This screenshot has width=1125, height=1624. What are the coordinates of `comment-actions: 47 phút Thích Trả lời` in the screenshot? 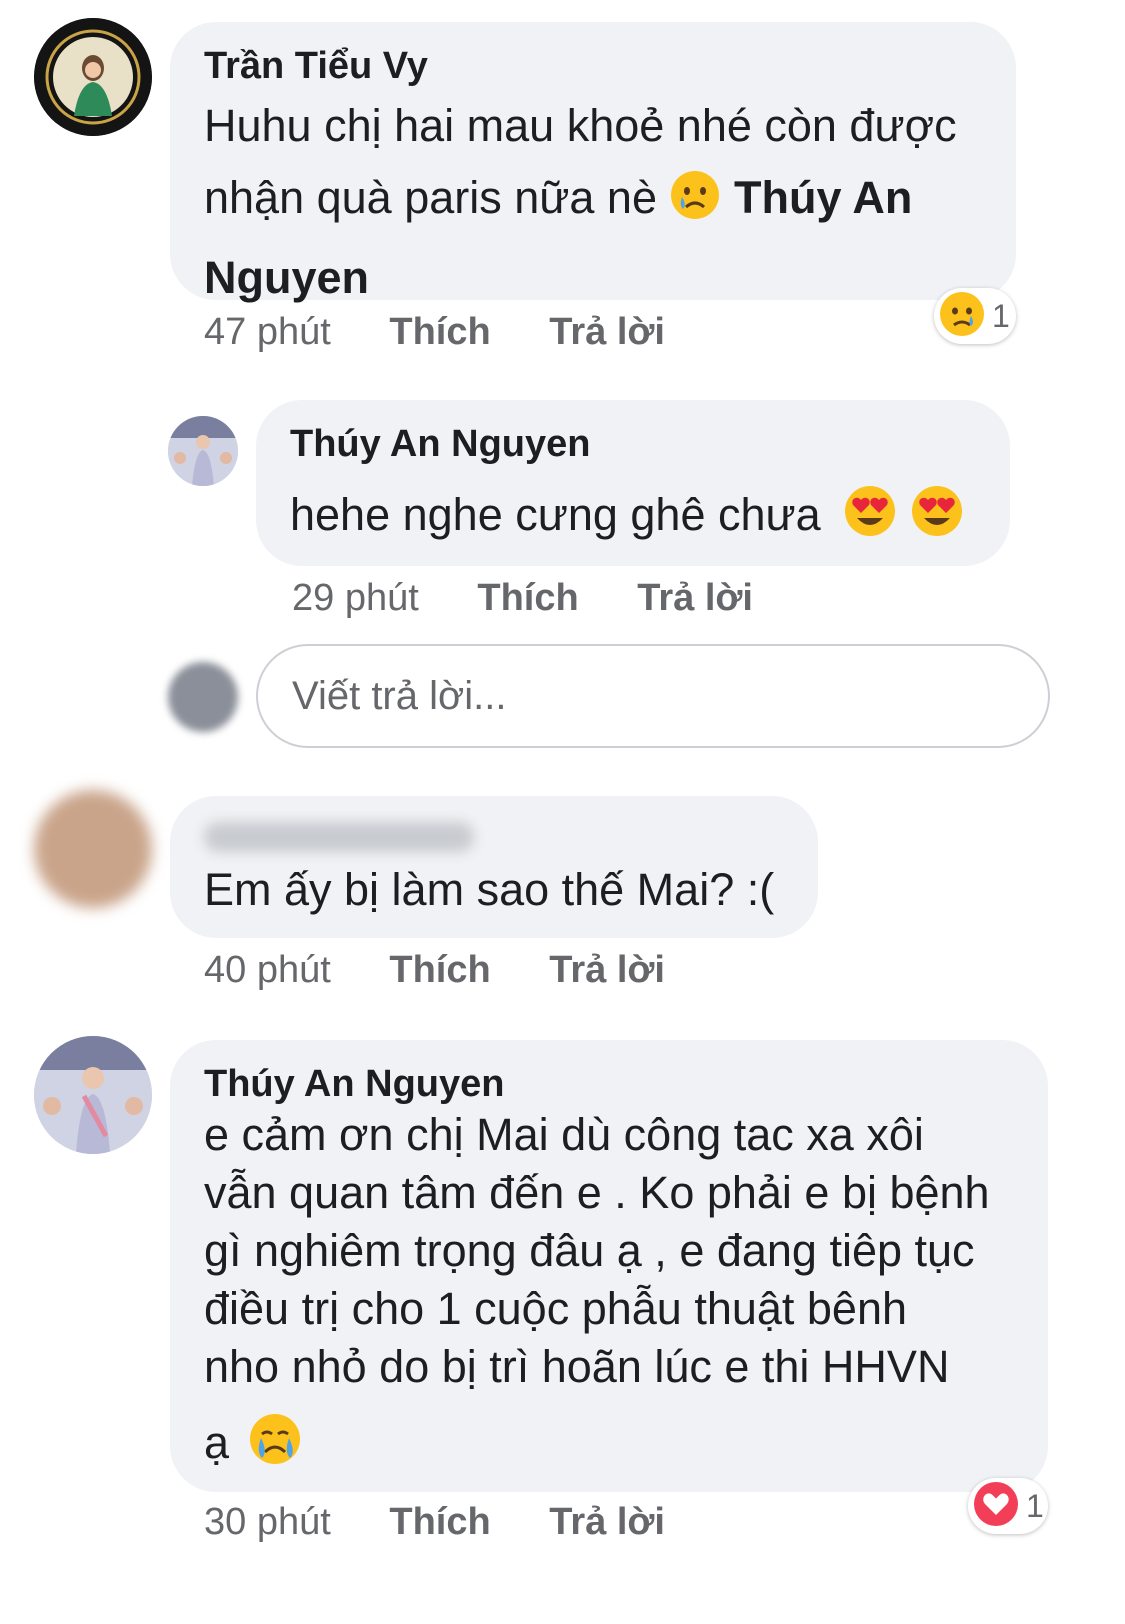 It's located at (434, 332).